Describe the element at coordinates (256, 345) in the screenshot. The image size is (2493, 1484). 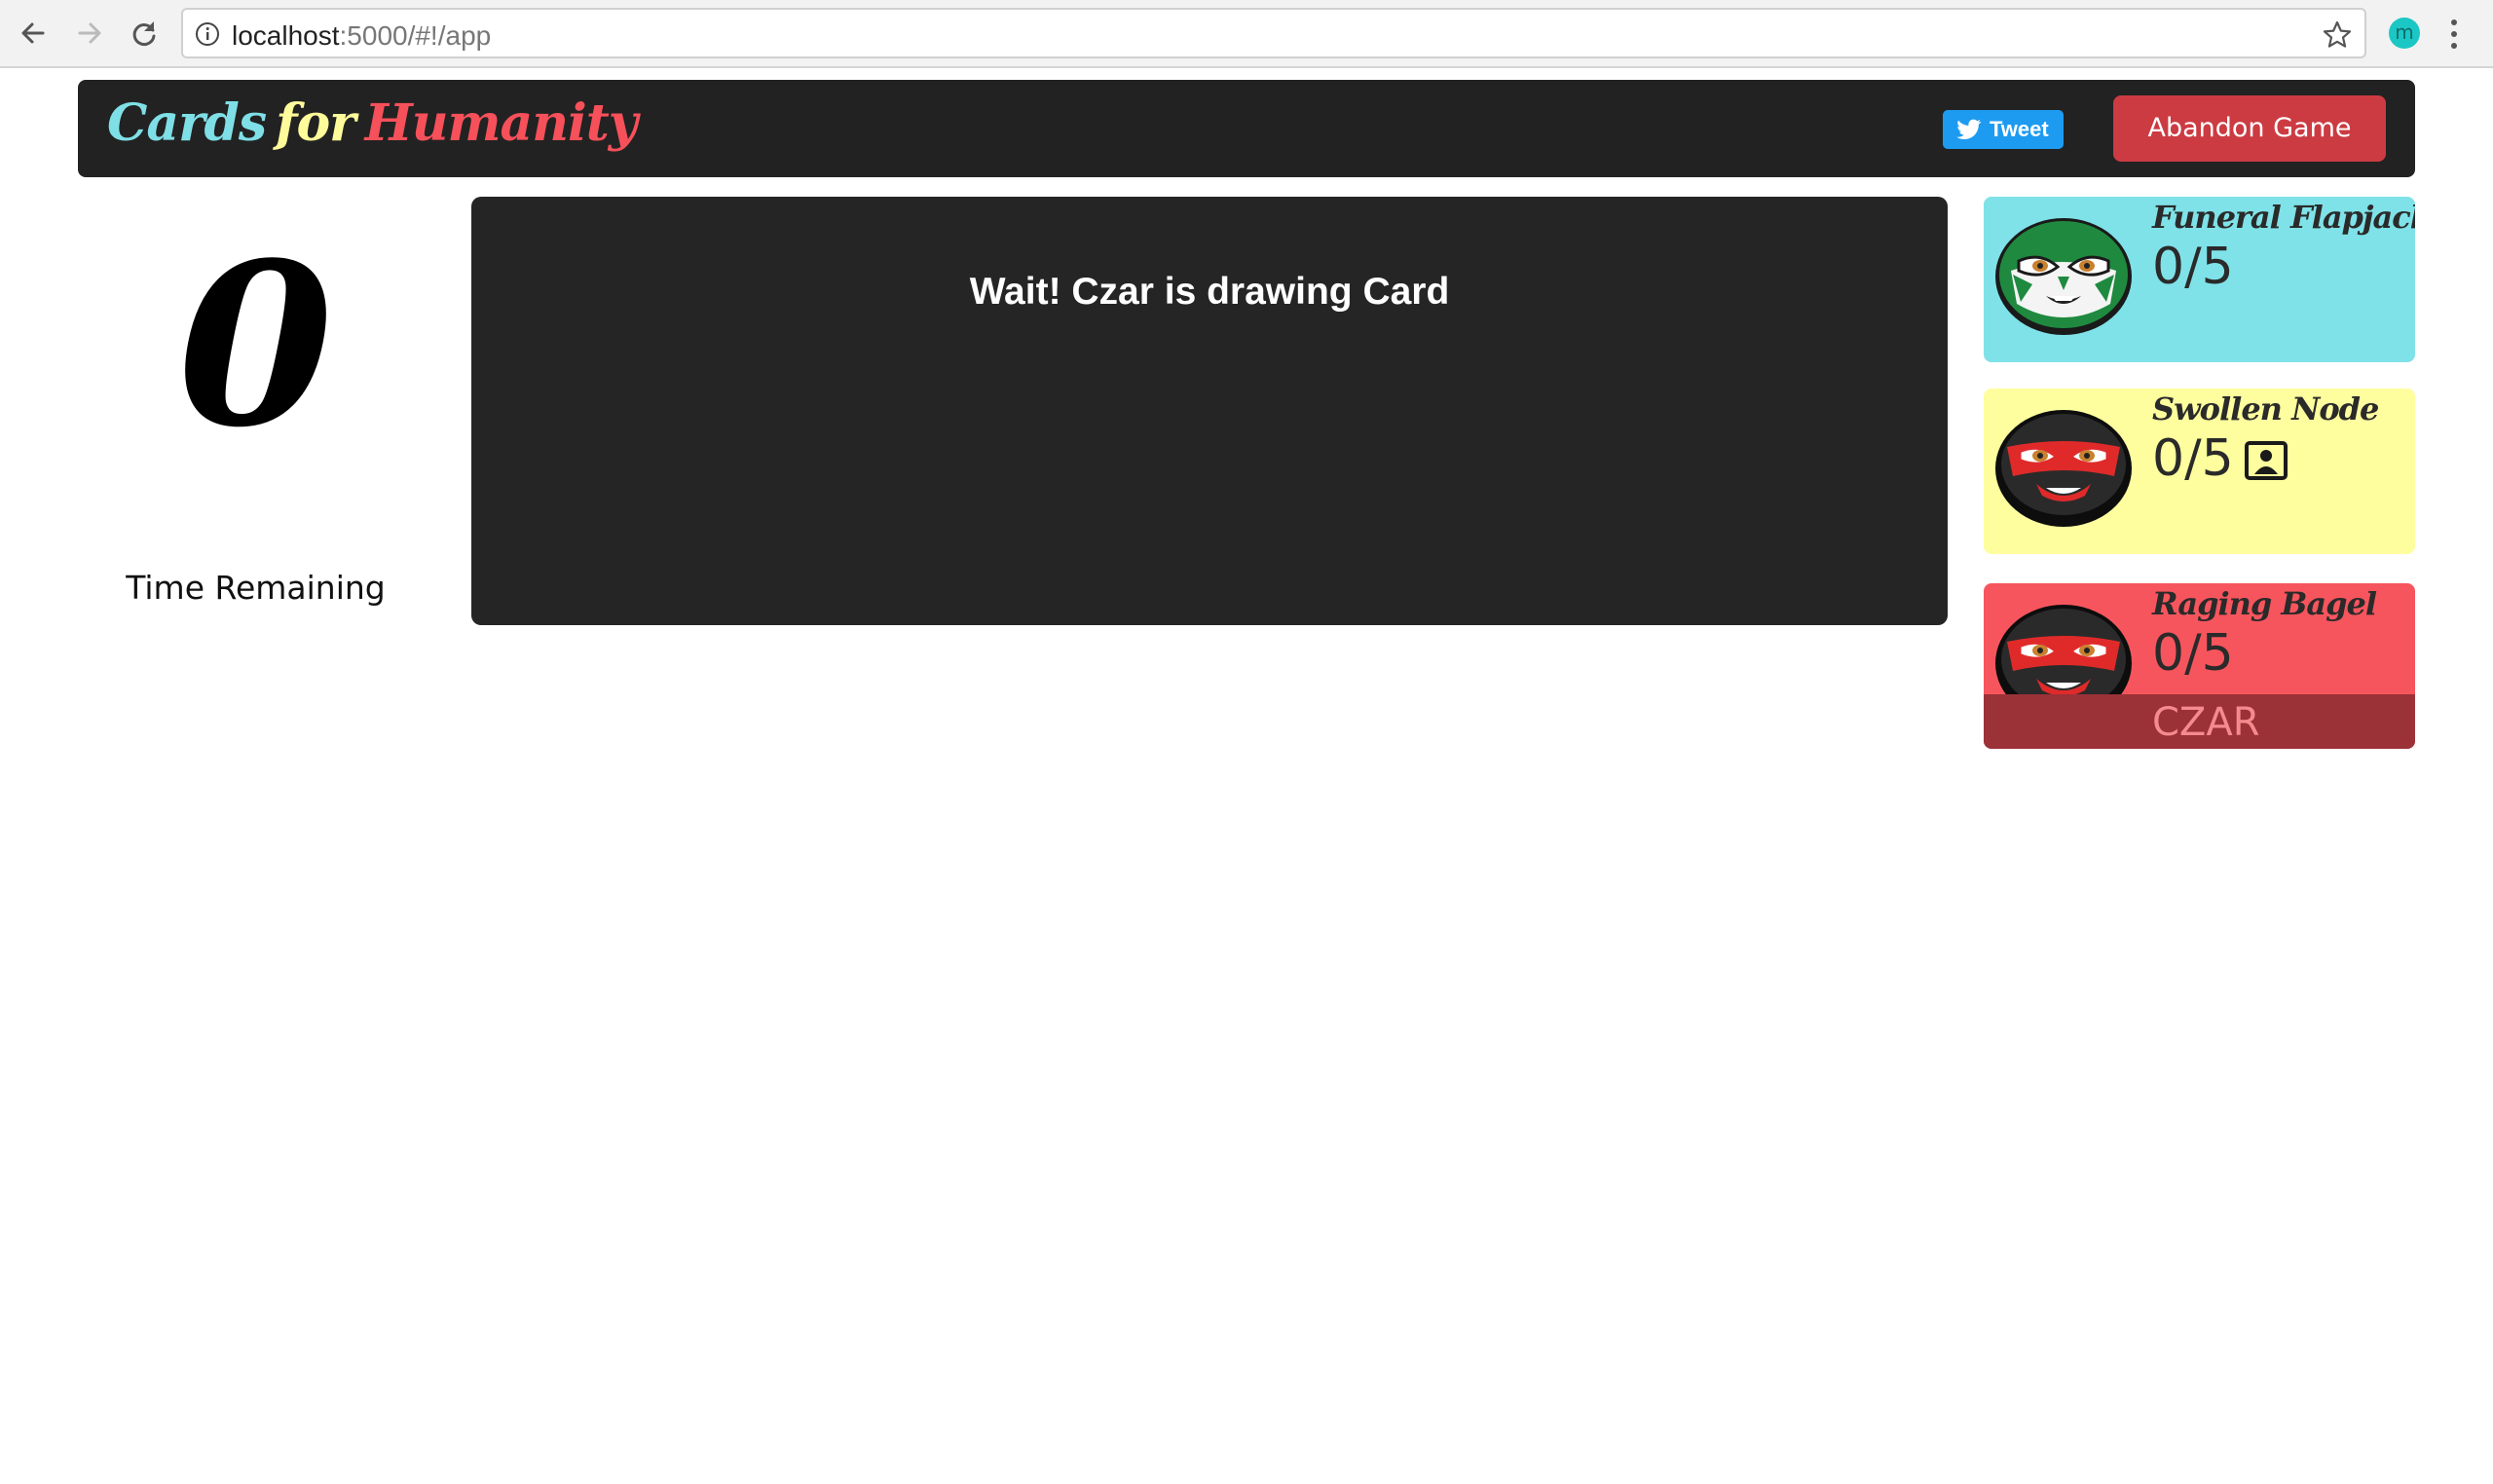
I see `timer-value: 0` at that location.